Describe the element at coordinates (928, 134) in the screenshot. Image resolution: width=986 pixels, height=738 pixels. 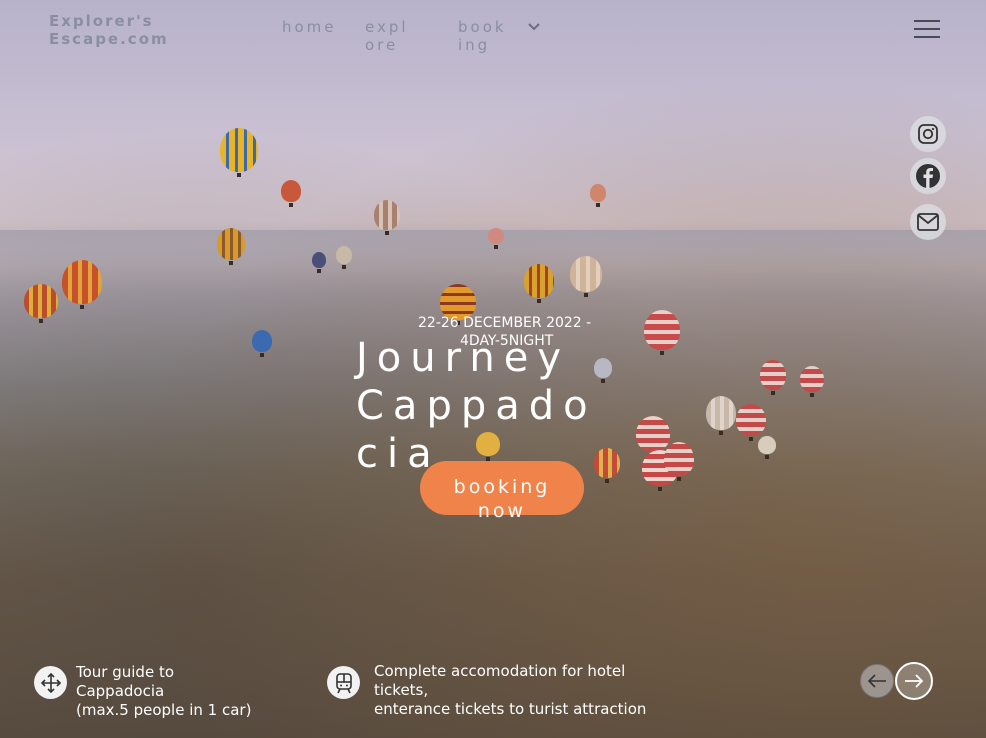
I see `instagram-icon` at that location.